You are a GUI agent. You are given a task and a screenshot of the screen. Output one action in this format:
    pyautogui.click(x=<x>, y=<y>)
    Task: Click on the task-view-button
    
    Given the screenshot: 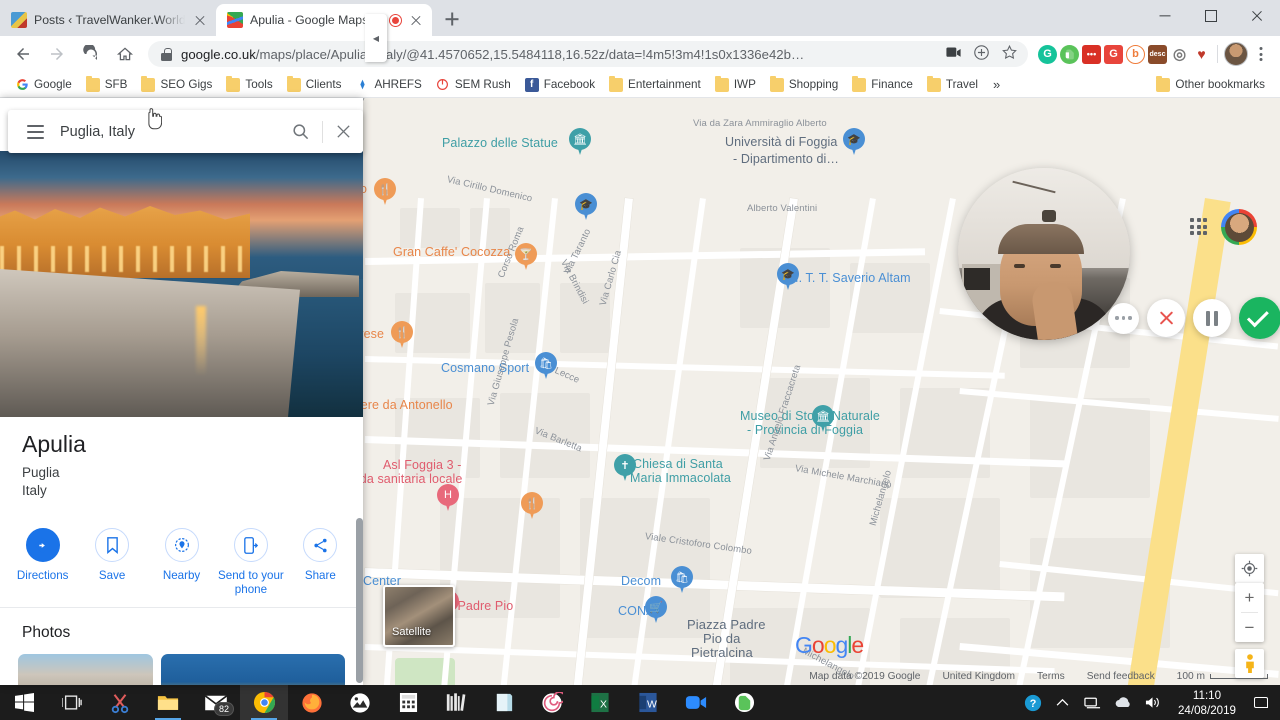 What is the action you would take?
    pyautogui.click(x=72, y=702)
    